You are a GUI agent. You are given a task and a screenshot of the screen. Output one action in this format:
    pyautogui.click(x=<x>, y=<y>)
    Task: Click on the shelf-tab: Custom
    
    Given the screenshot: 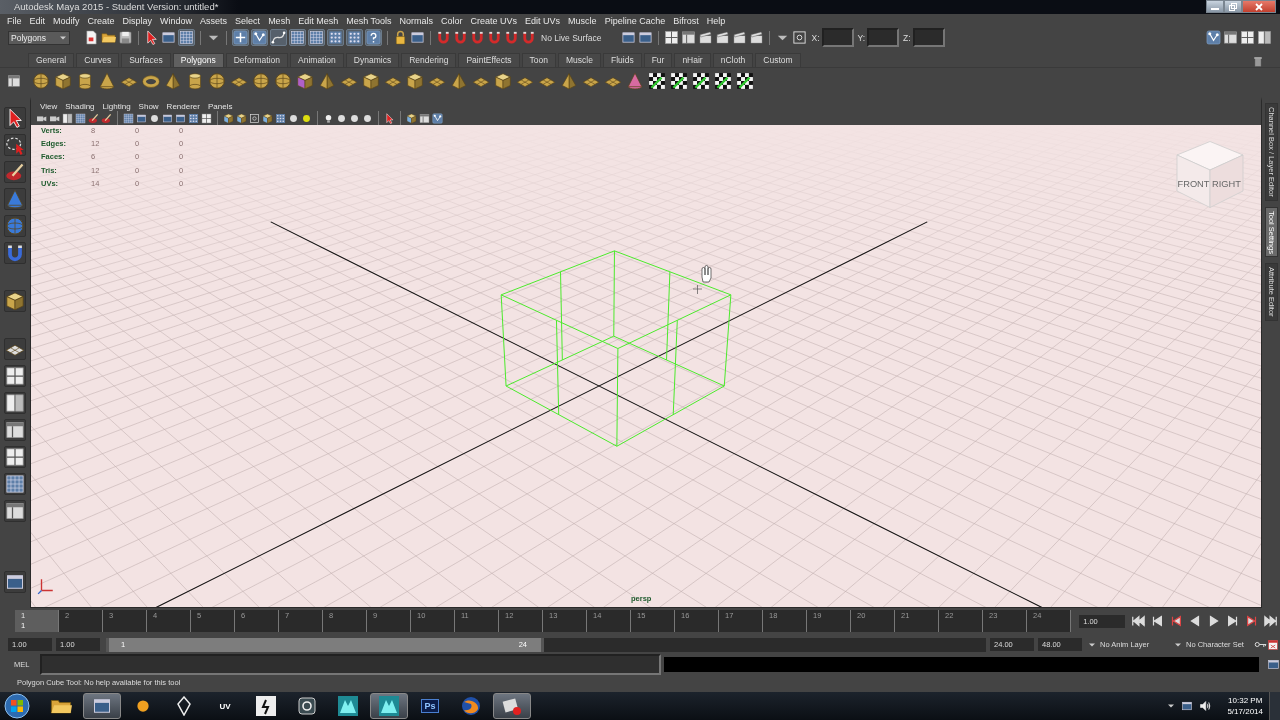 What is the action you would take?
    pyautogui.click(x=778, y=59)
    